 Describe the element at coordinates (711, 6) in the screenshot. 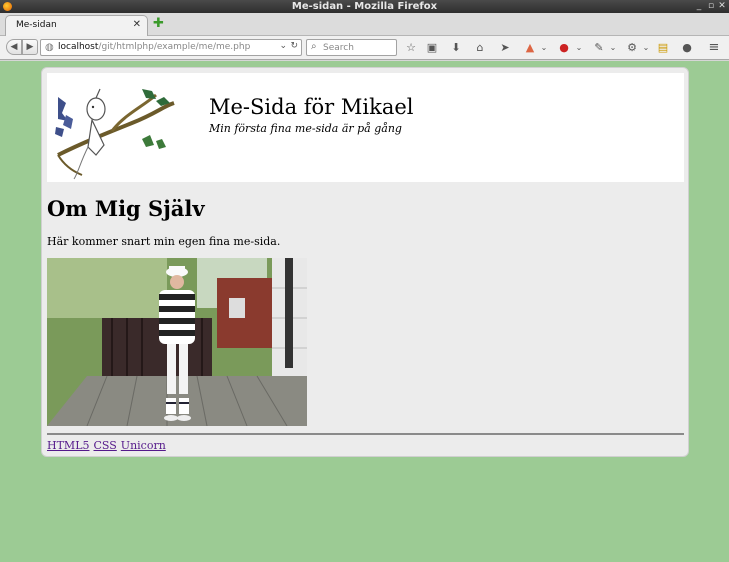

I see `maximize-button: ▫` at that location.